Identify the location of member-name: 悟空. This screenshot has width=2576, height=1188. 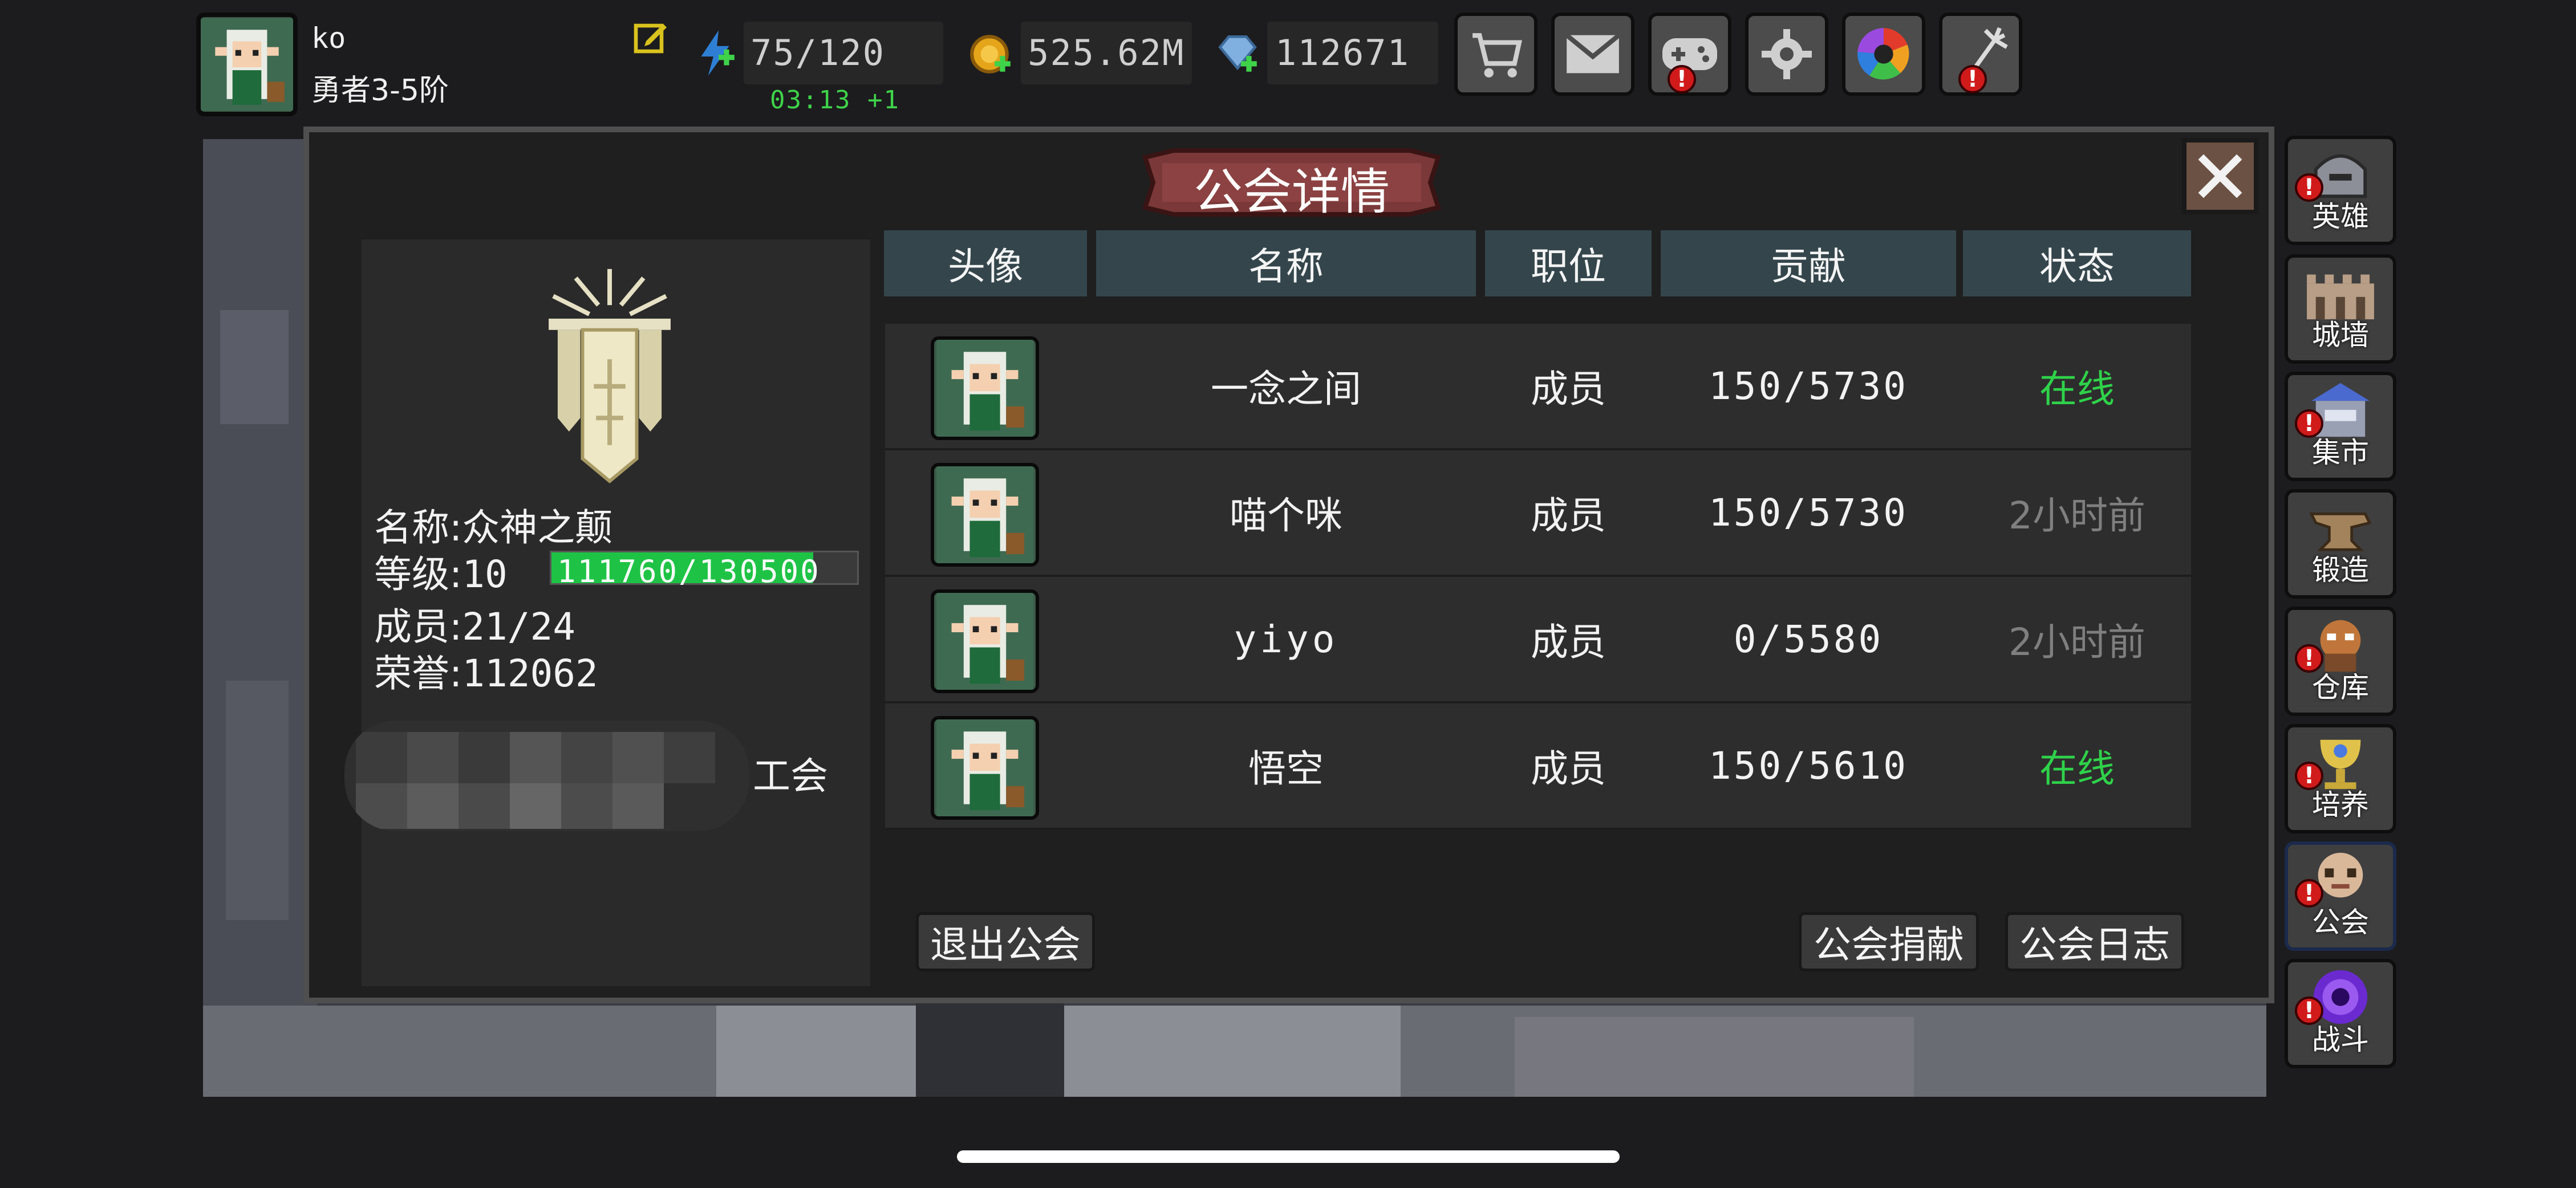
(1286, 769).